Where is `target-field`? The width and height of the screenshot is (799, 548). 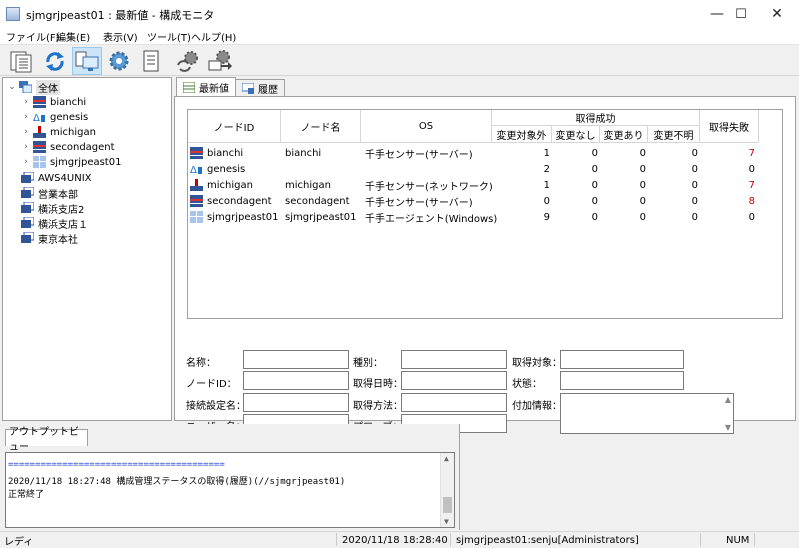 target-field is located at coordinates (622, 359).